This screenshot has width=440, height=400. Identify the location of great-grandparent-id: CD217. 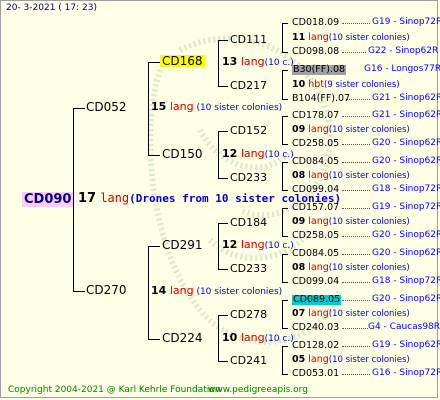
(248, 85).